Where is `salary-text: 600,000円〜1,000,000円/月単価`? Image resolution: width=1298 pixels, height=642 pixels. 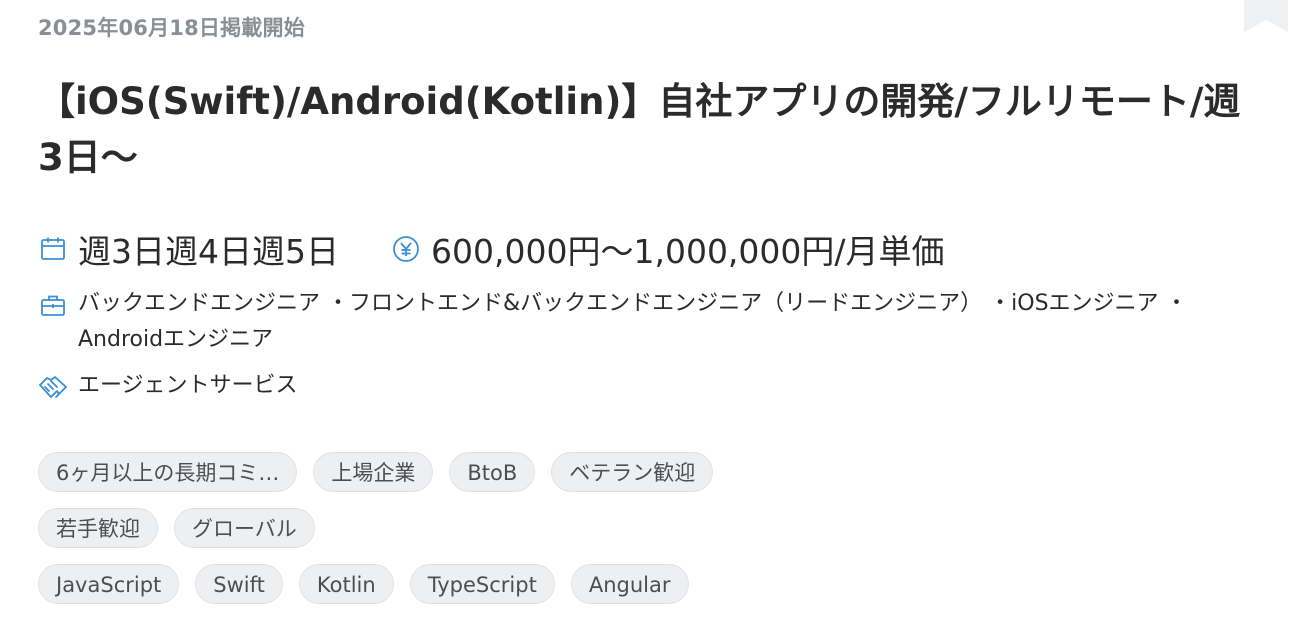
salary-text: 600,000円〜1,000,000円/月単価 is located at coordinates (688, 251).